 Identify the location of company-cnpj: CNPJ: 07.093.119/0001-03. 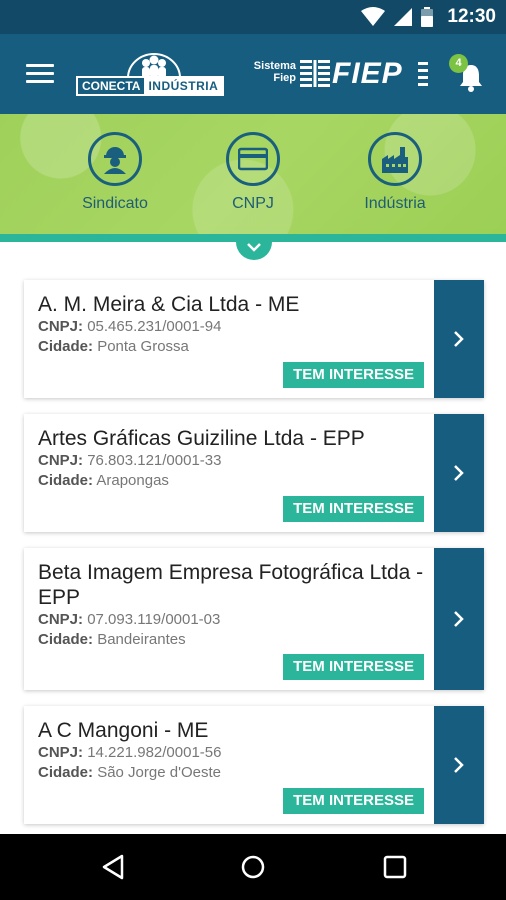
(129, 619).